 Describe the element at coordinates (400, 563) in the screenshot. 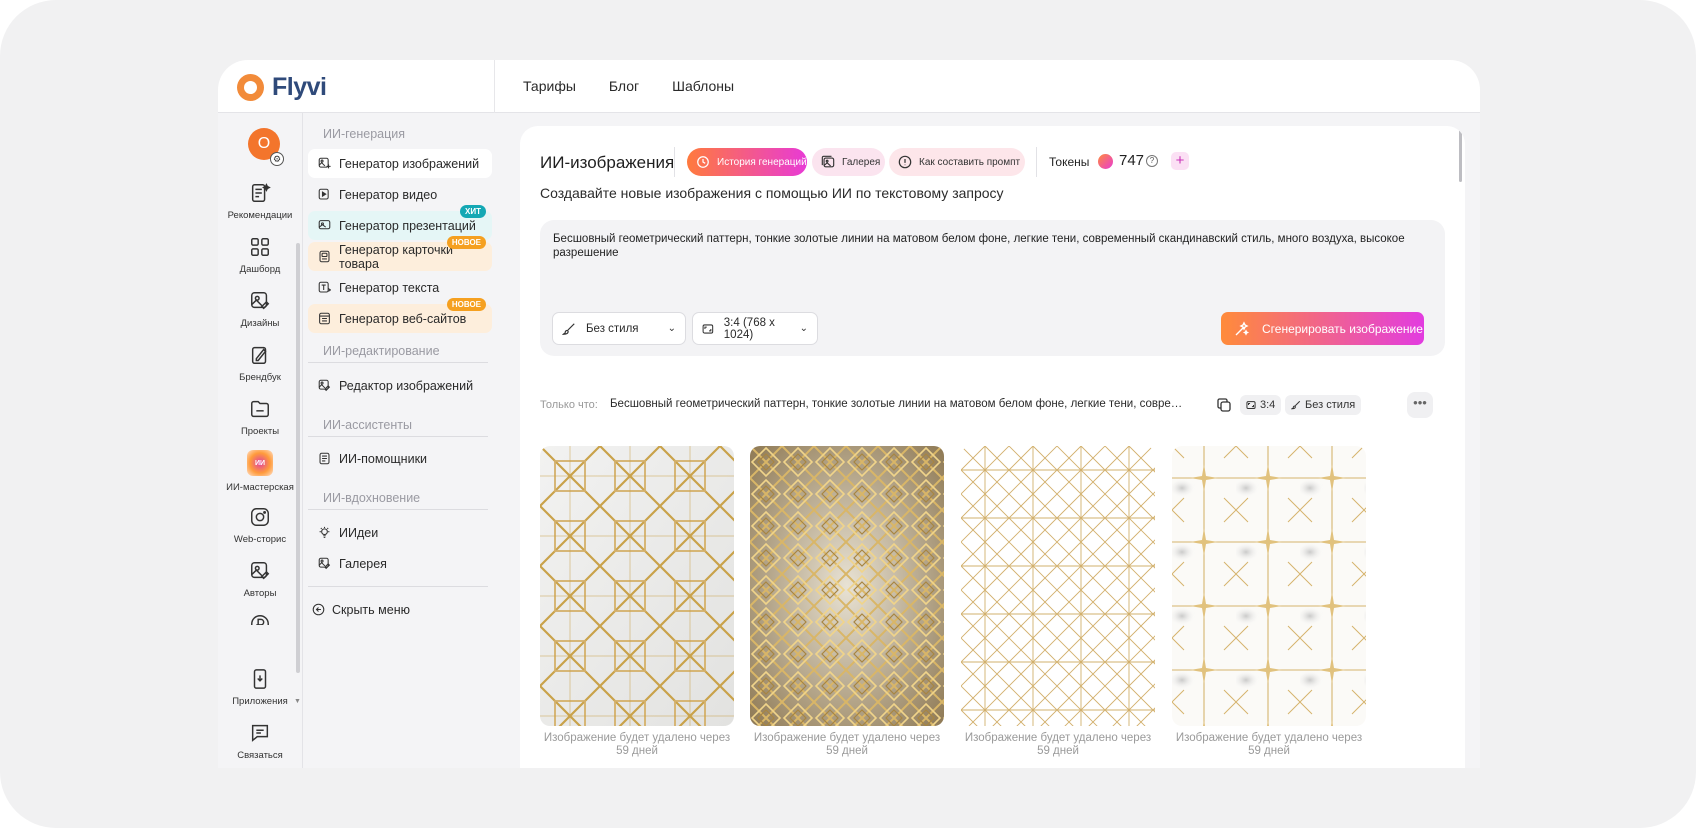

I see `menu-item-gallery: Галерея` at that location.